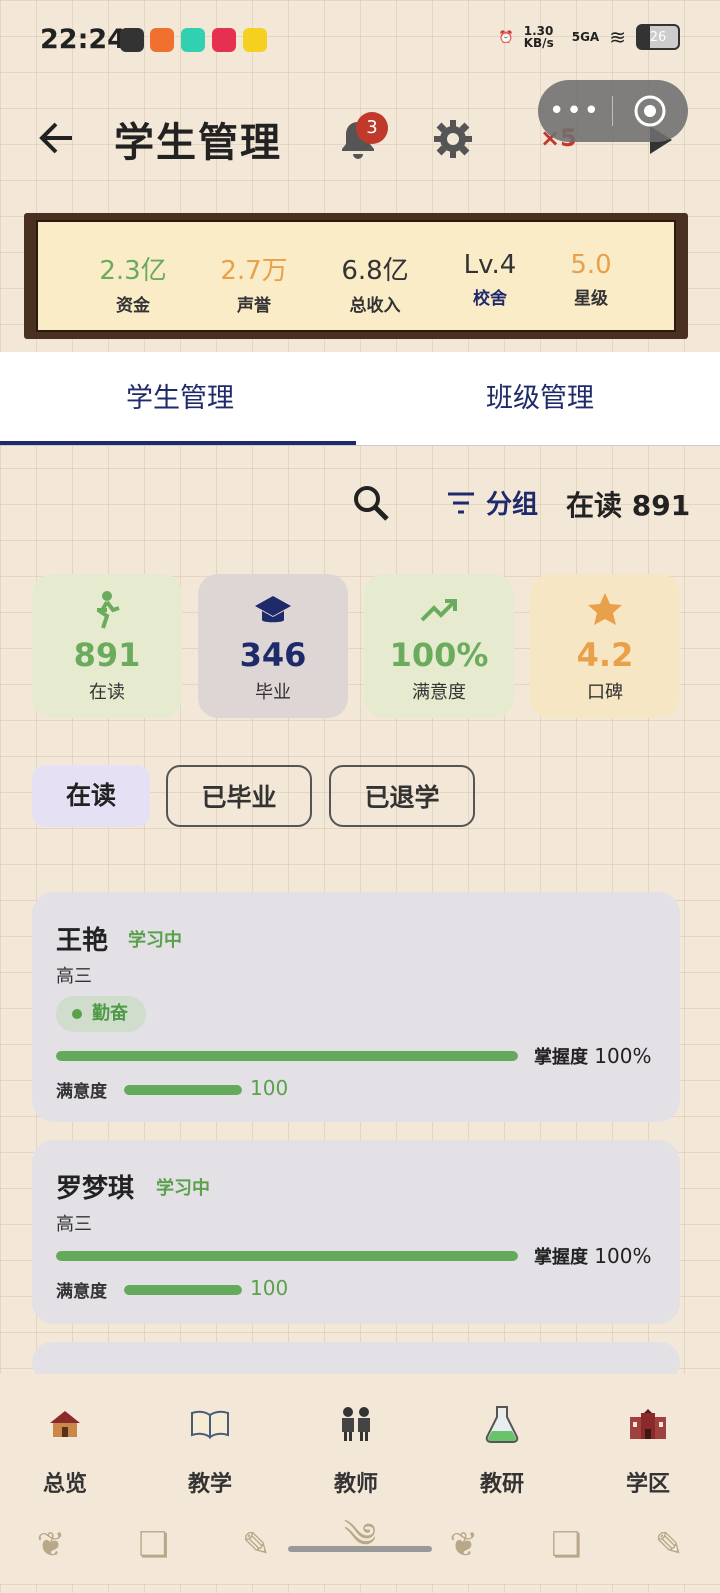 Image resolution: width=720 pixels, height=1593 pixels. What do you see at coordinates (512, 502) in the screenshot?
I see `group-button: 分组` at bounding box center [512, 502].